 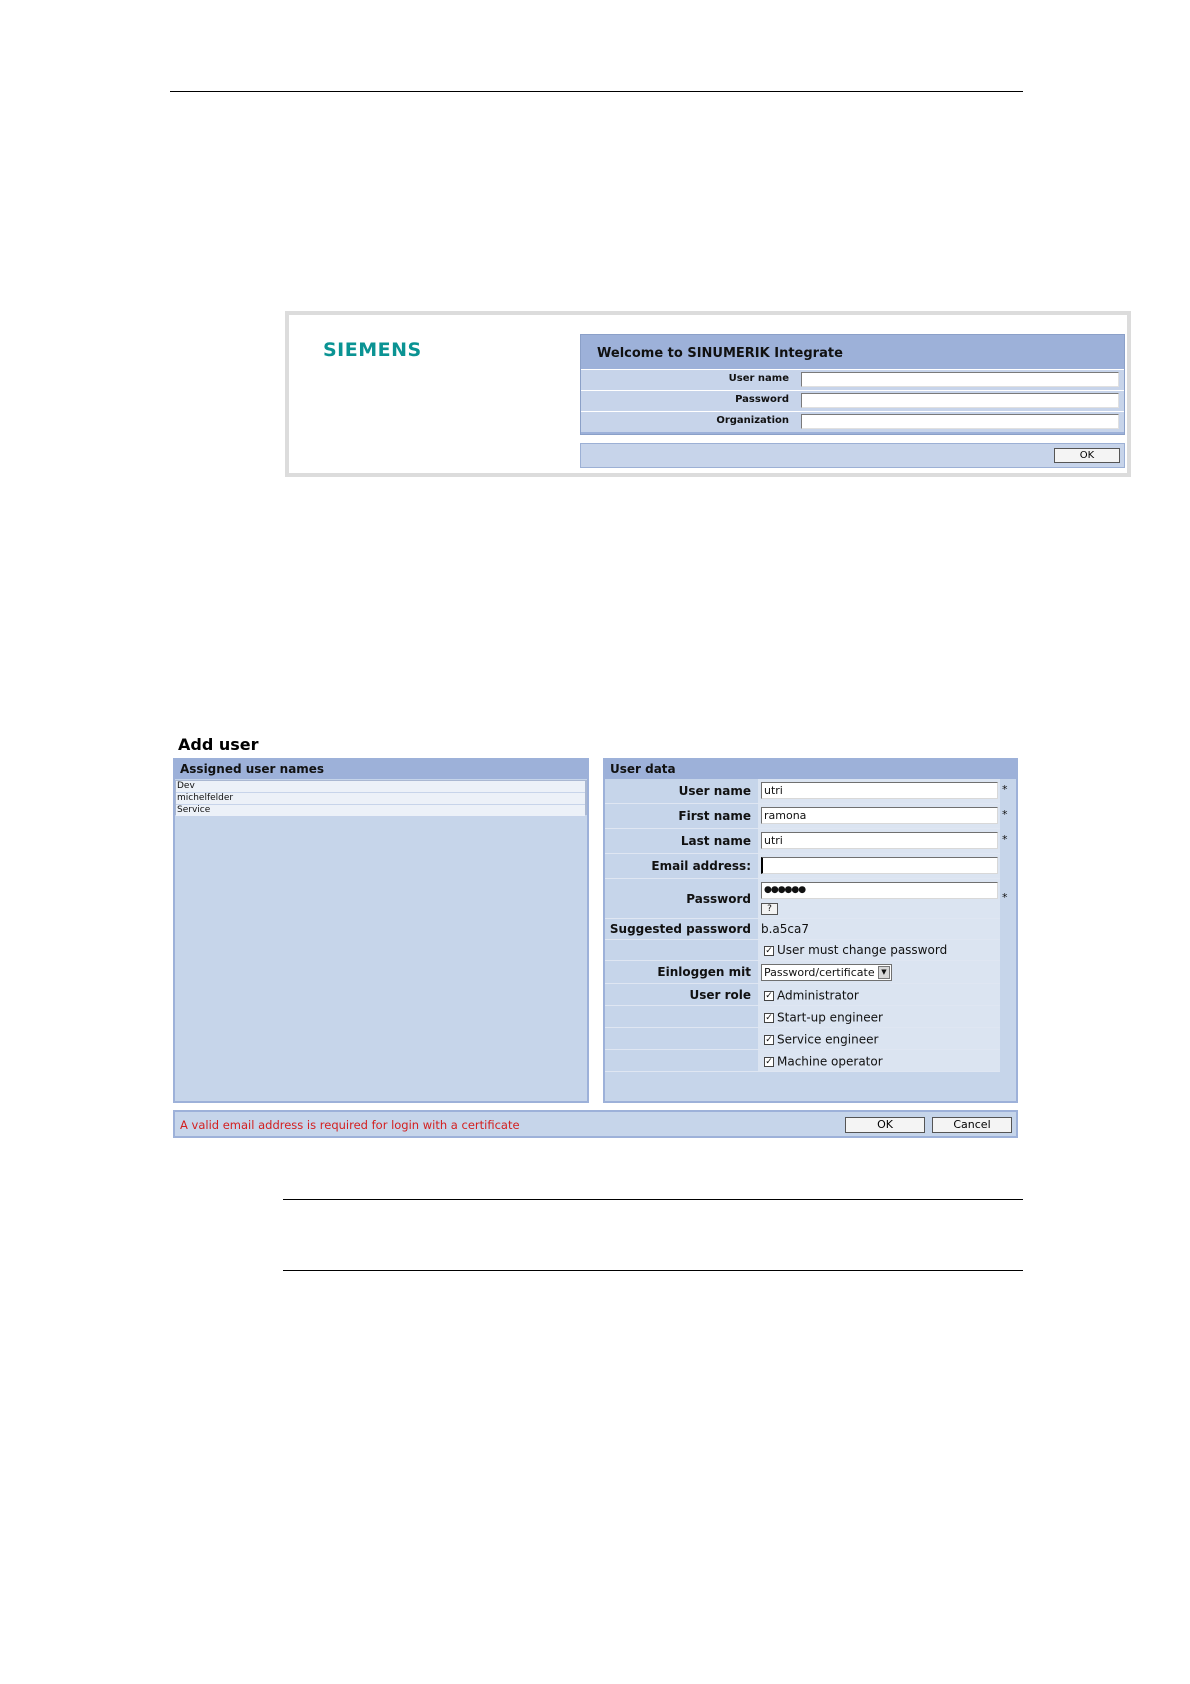 I want to click on role-startup-cell: ✓ Start-up engineer, so click(x=879, y=1016).